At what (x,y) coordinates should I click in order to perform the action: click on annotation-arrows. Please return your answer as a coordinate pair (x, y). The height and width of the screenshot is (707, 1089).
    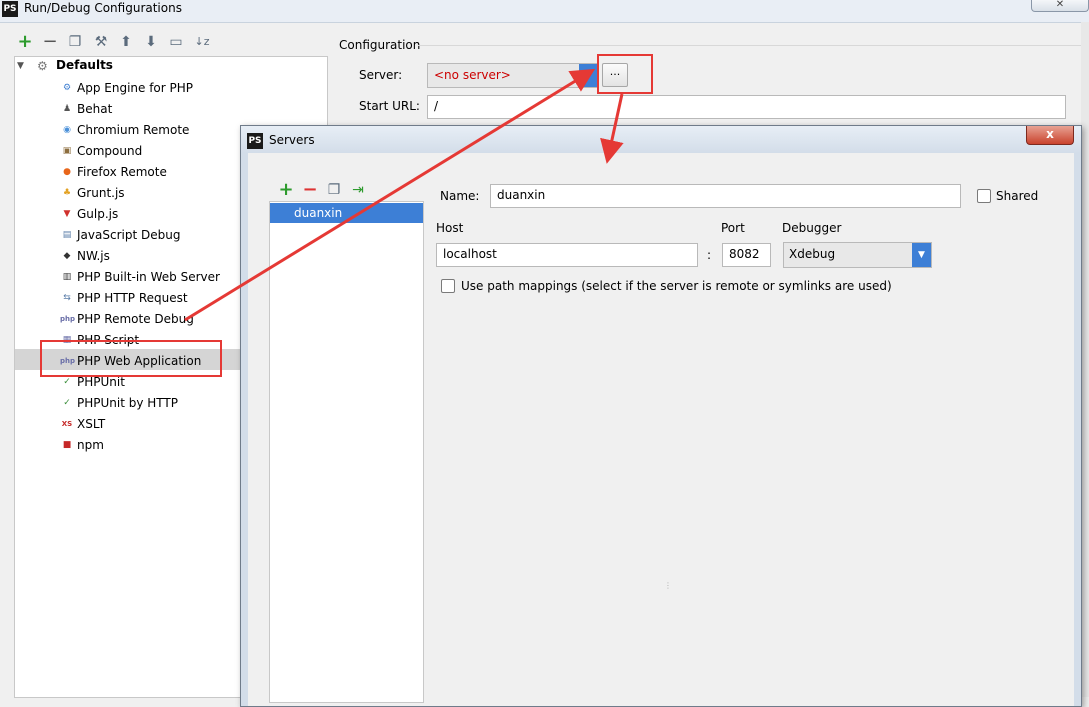
    Looking at the image, I should click on (404, 195).